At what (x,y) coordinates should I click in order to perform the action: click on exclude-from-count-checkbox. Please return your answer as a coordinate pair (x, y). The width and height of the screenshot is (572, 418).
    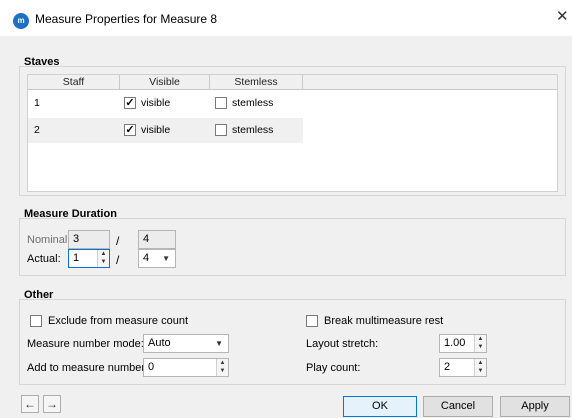
    Looking at the image, I should click on (36, 321).